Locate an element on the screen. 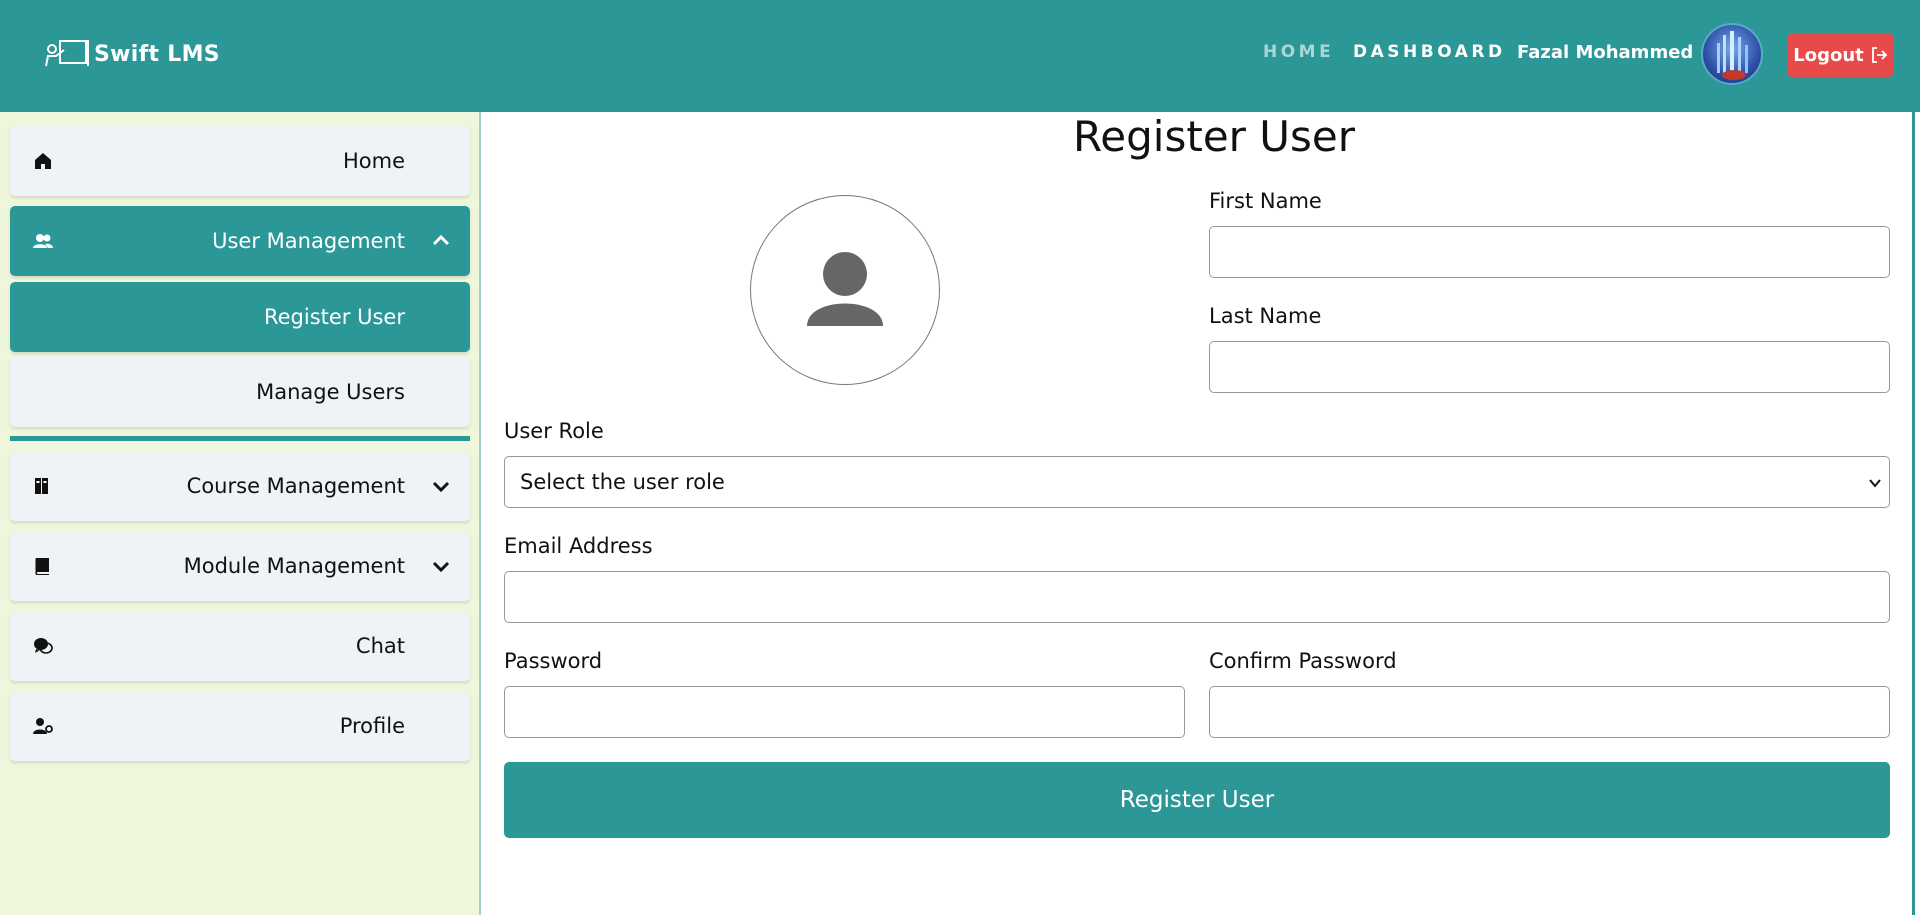 Image resolution: width=1920 pixels, height=915 pixels. email-label: Email Address is located at coordinates (578, 546).